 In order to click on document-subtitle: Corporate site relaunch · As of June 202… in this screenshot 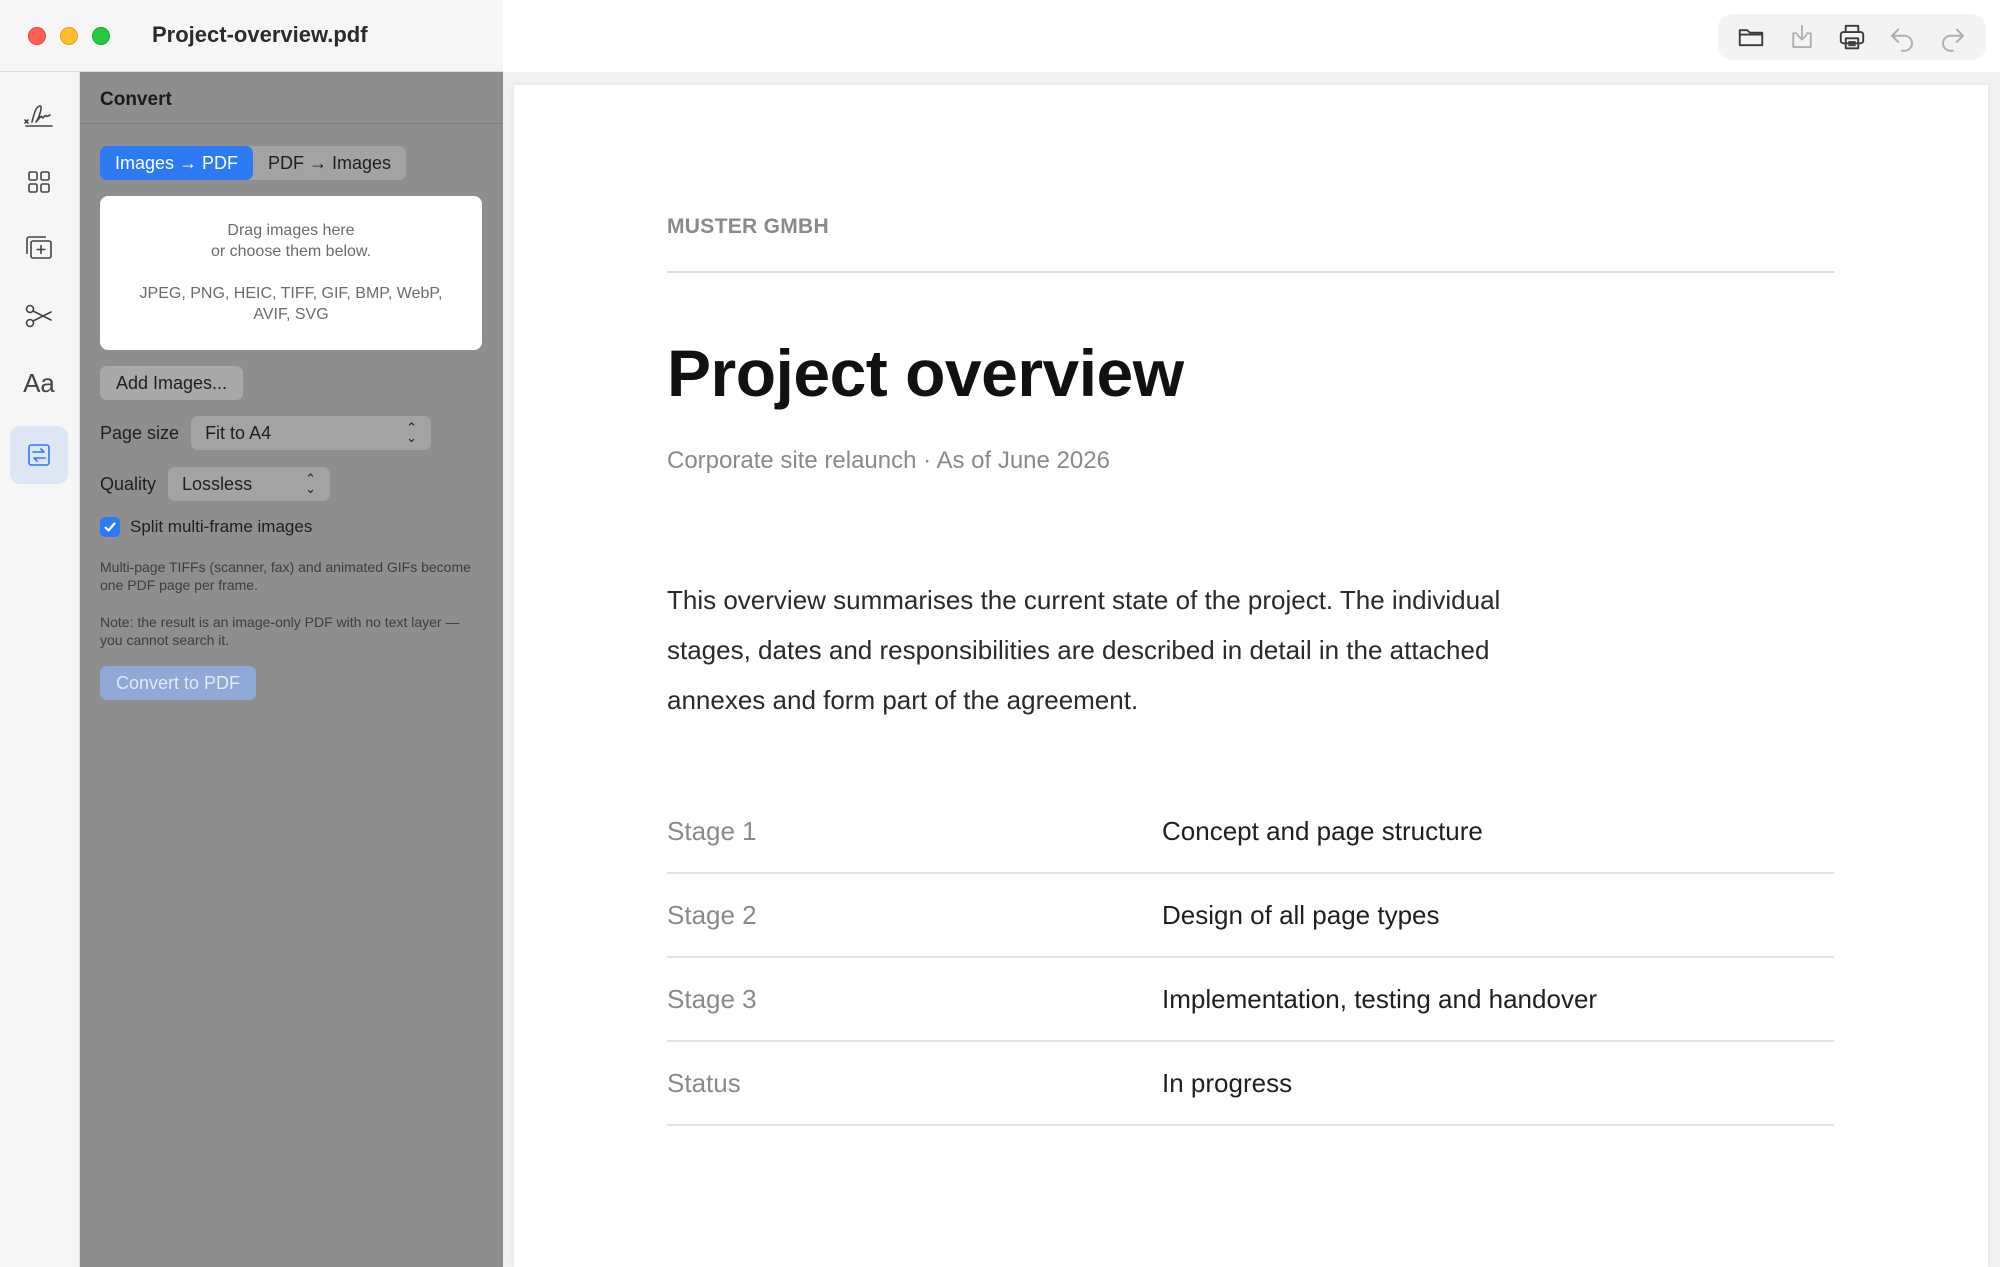, I will do `click(888, 460)`.